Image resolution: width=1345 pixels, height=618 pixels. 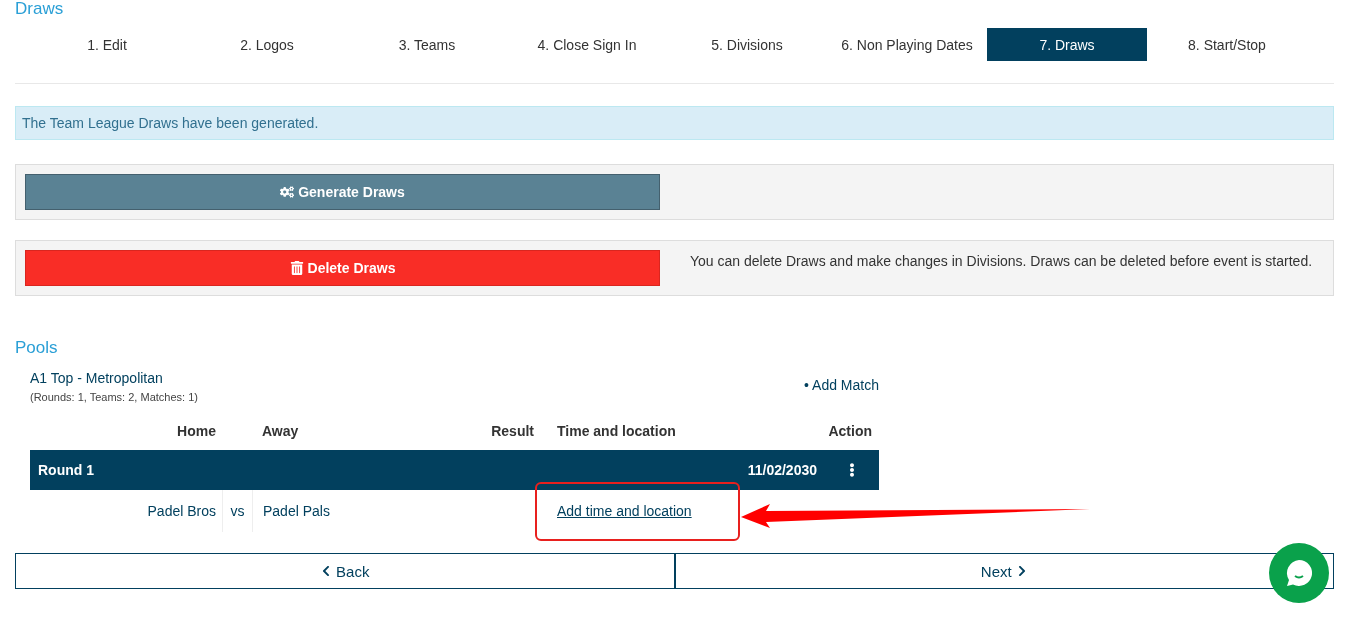 What do you see at coordinates (782, 470) in the screenshot?
I see `round-date: 11/02/2030` at bounding box center [782, 470].